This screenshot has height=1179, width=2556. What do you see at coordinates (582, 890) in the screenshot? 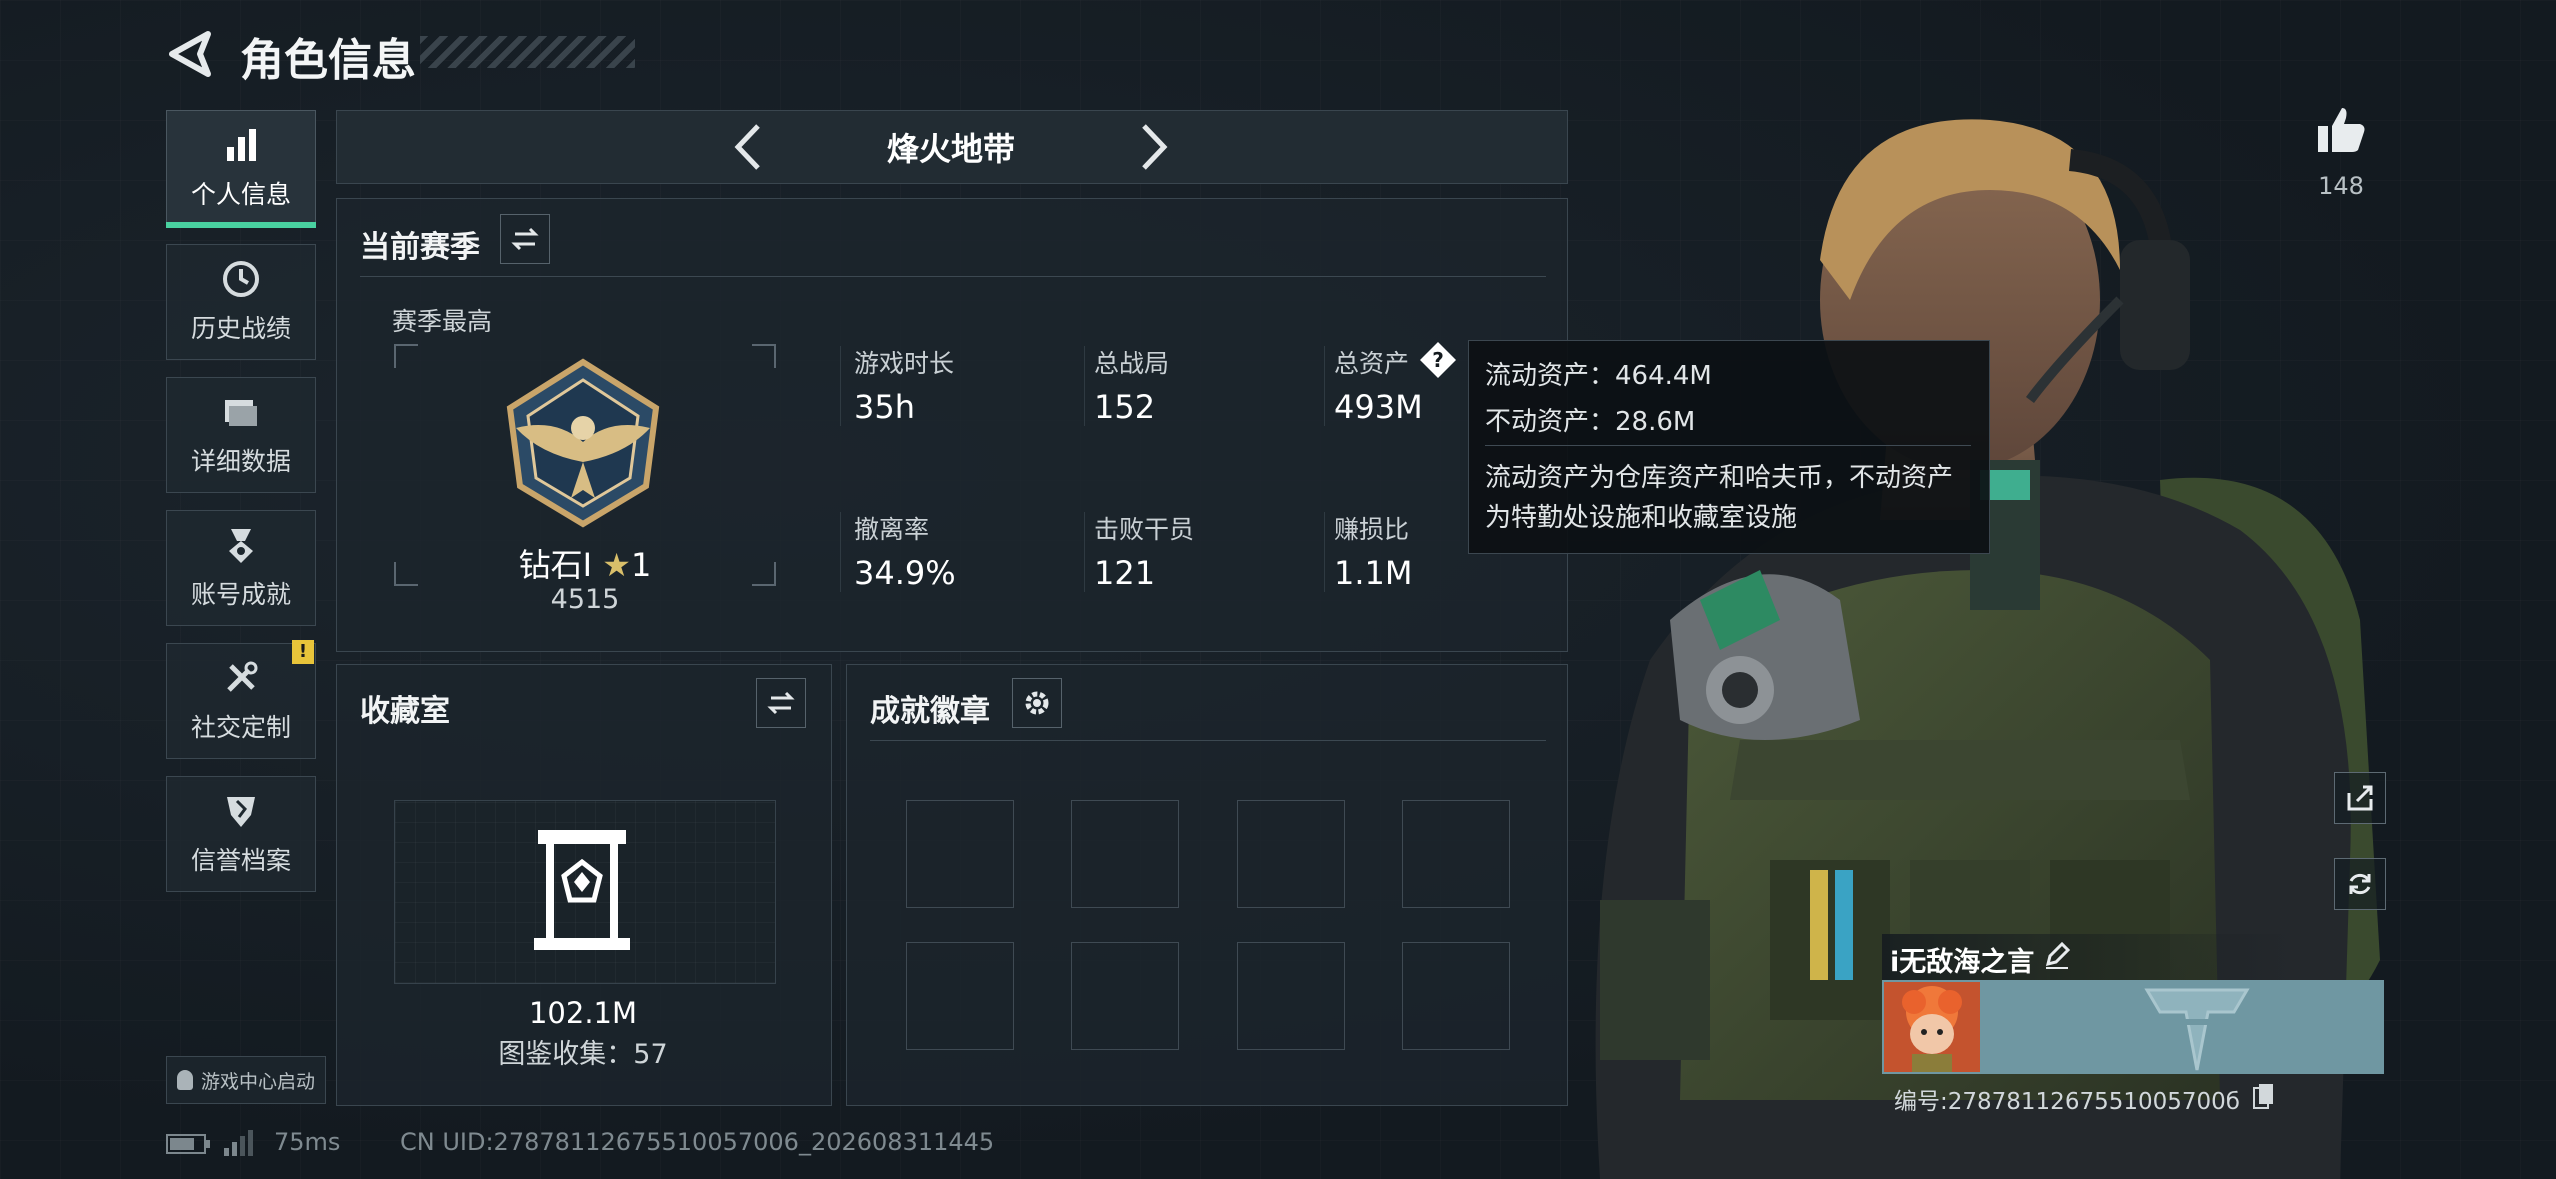
I see `vault-icon` at bounding box center [582, 890].